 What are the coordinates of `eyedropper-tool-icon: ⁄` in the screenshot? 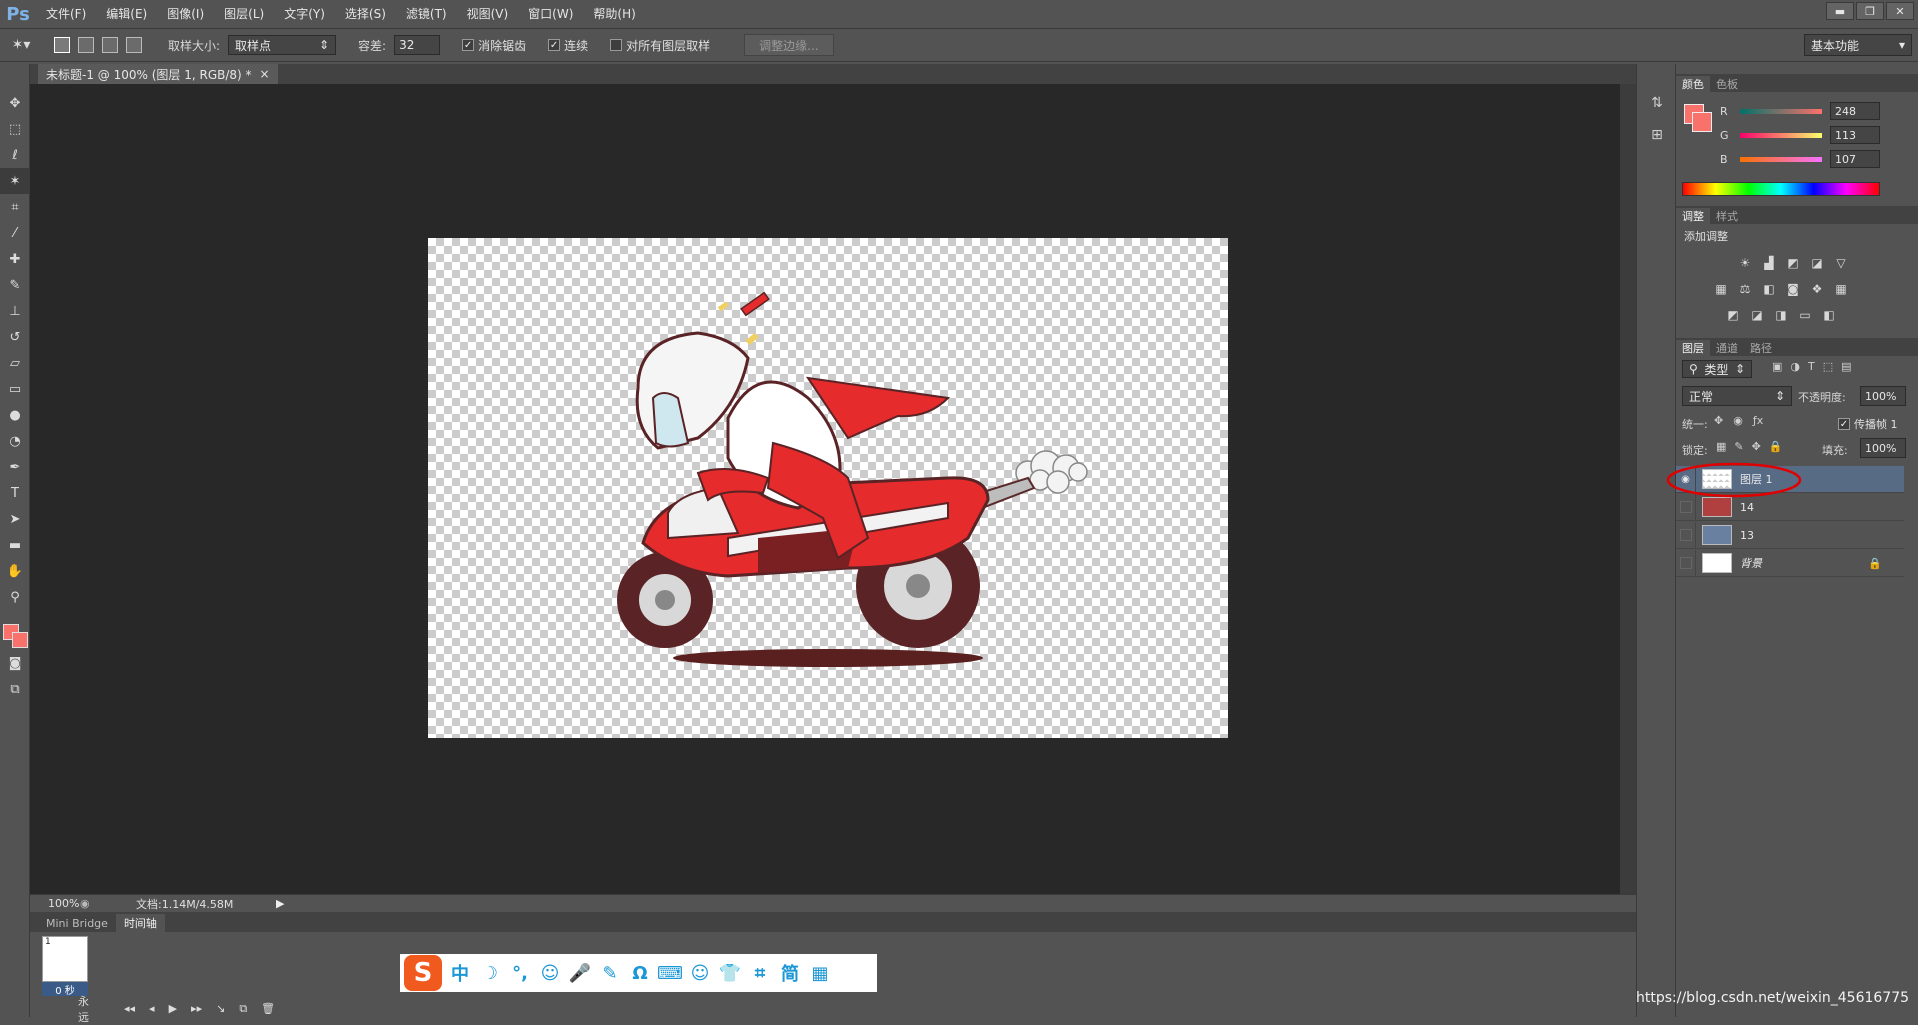 It's located at (15, 233).